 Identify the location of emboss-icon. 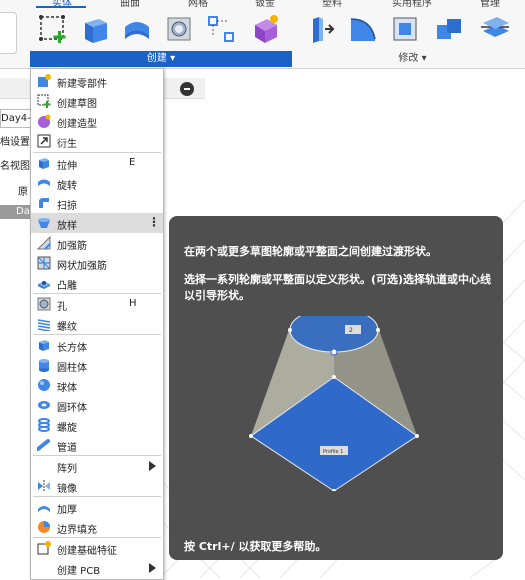
(44, 285).